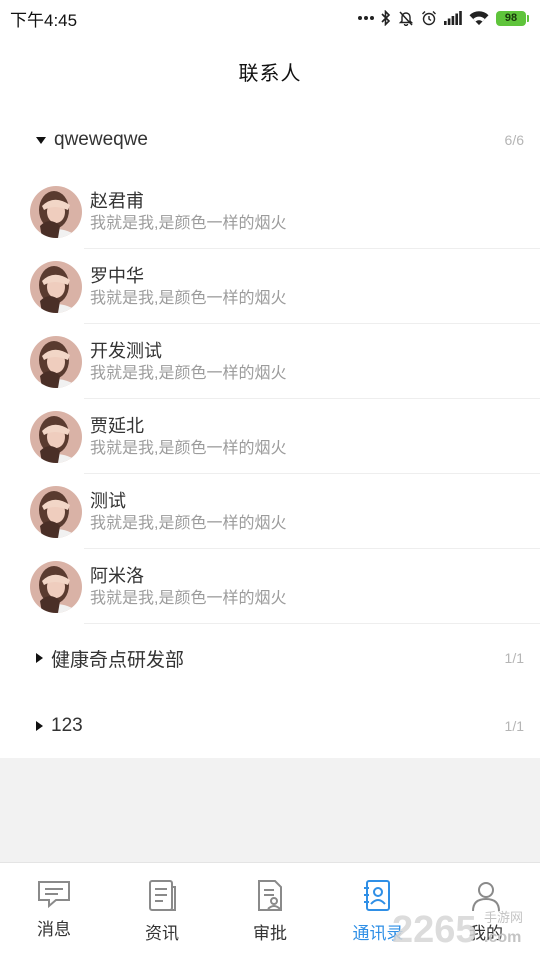 This screenshot has height=960, width=540. What do you see at coordinates (41, 140) in the screenshot?
I see `caret-down-icon` at bounding box center [41, 140].